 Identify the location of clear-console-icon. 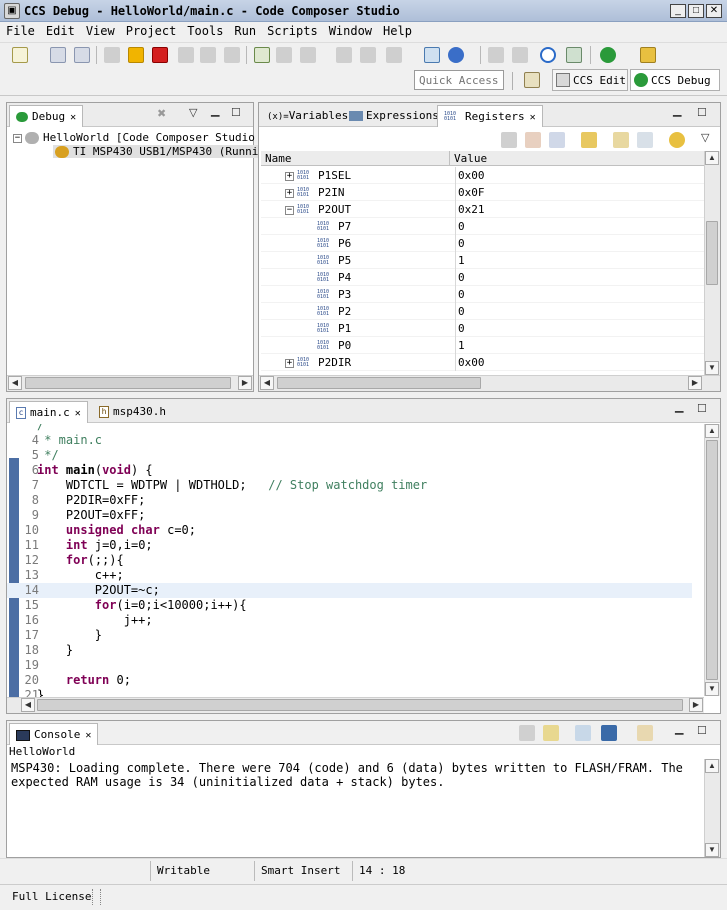
(527, 733).